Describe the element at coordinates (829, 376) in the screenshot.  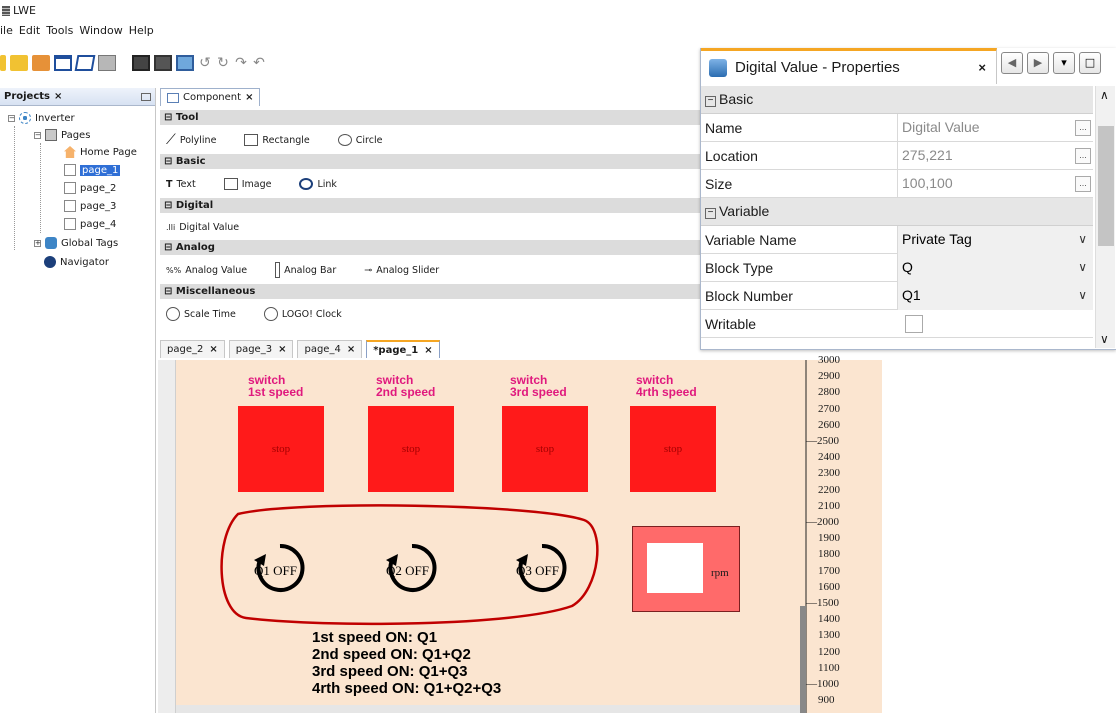
I see `gauge-tick-label: 2900` at that location.